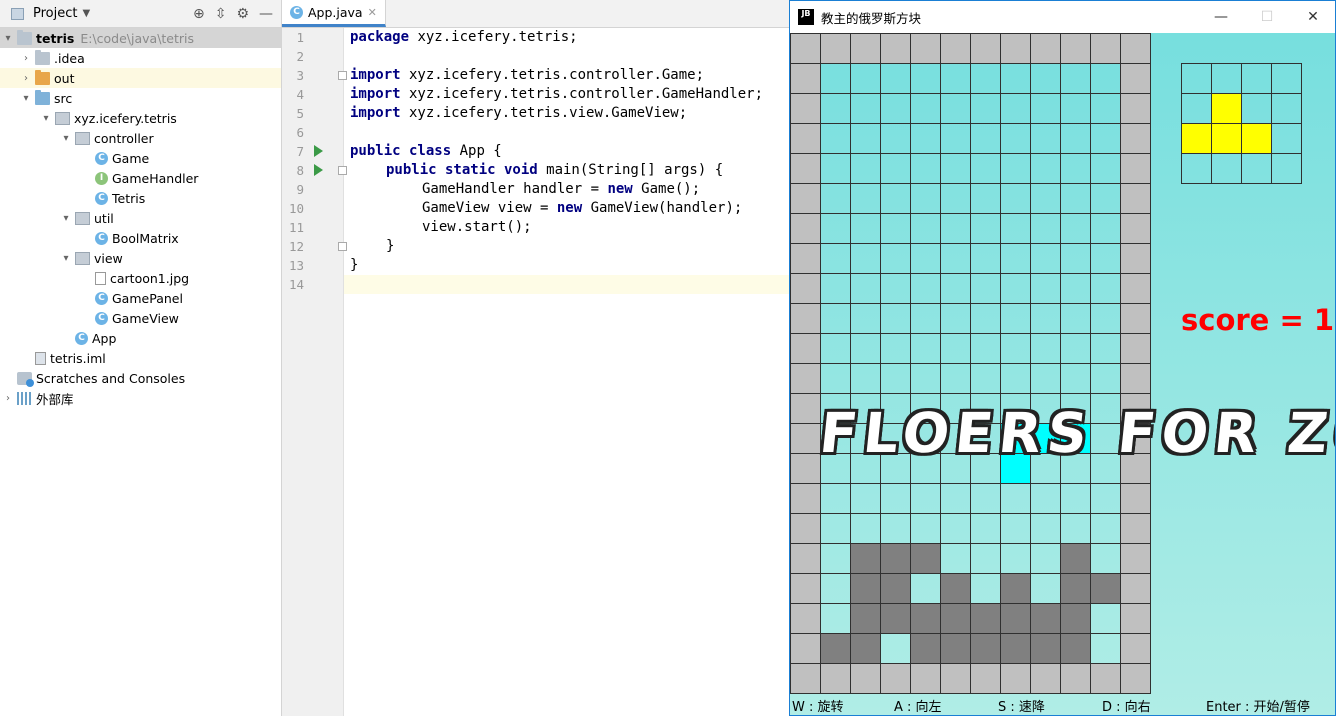 Image resolution: width=1336 pixels, height=716 pixels. I want to click on tab-app-java: C App.java ✕, so click(334, 13).